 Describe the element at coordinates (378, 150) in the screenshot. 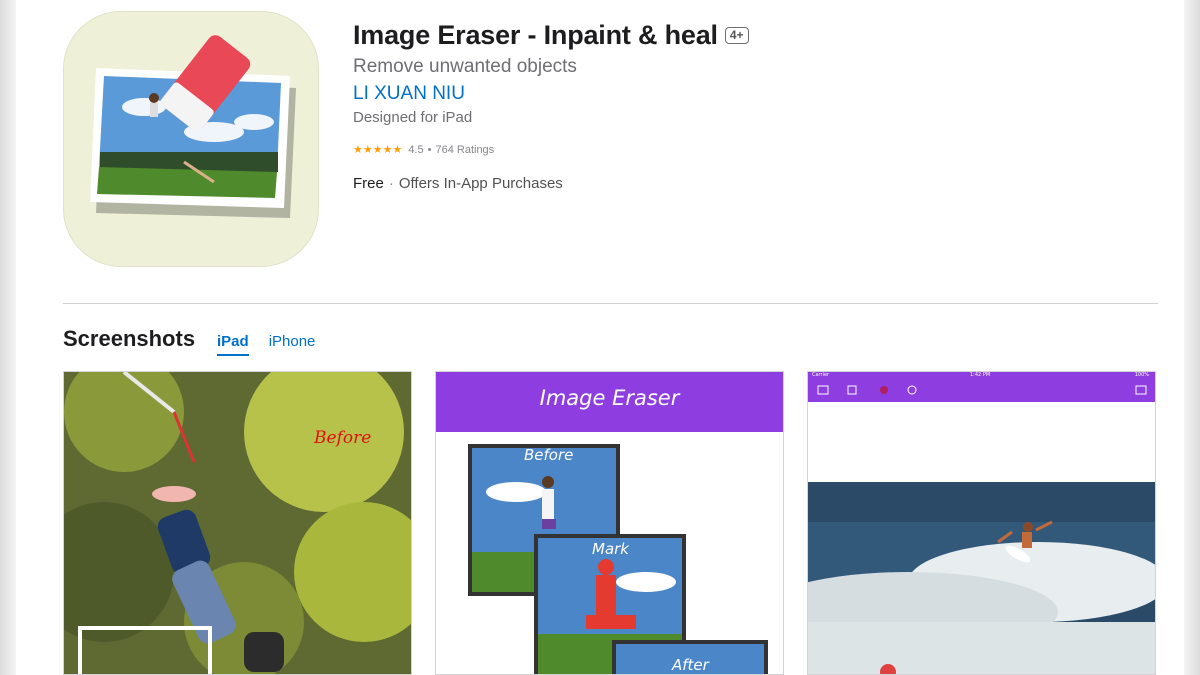

I see `star-rating-icon: ★★★★★` at that location.